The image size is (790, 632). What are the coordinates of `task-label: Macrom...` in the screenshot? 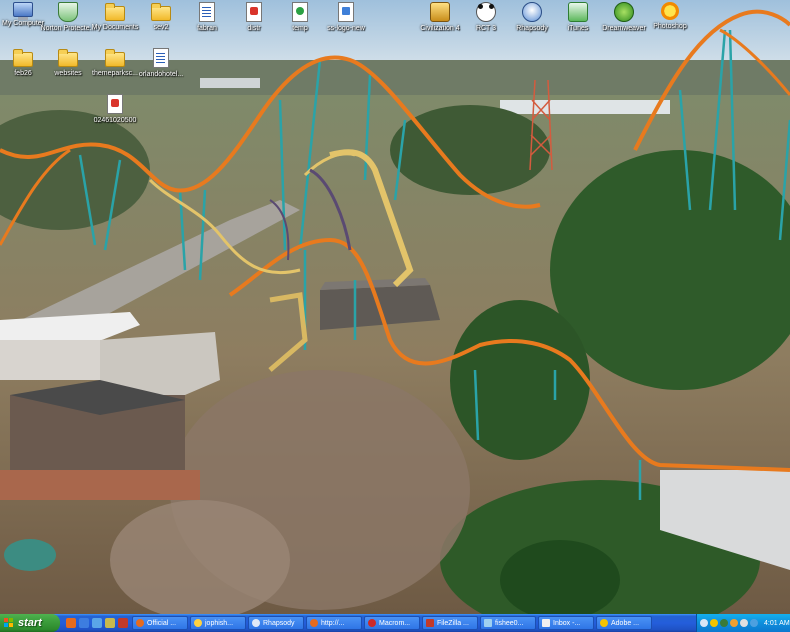 It's located at (395, 623).